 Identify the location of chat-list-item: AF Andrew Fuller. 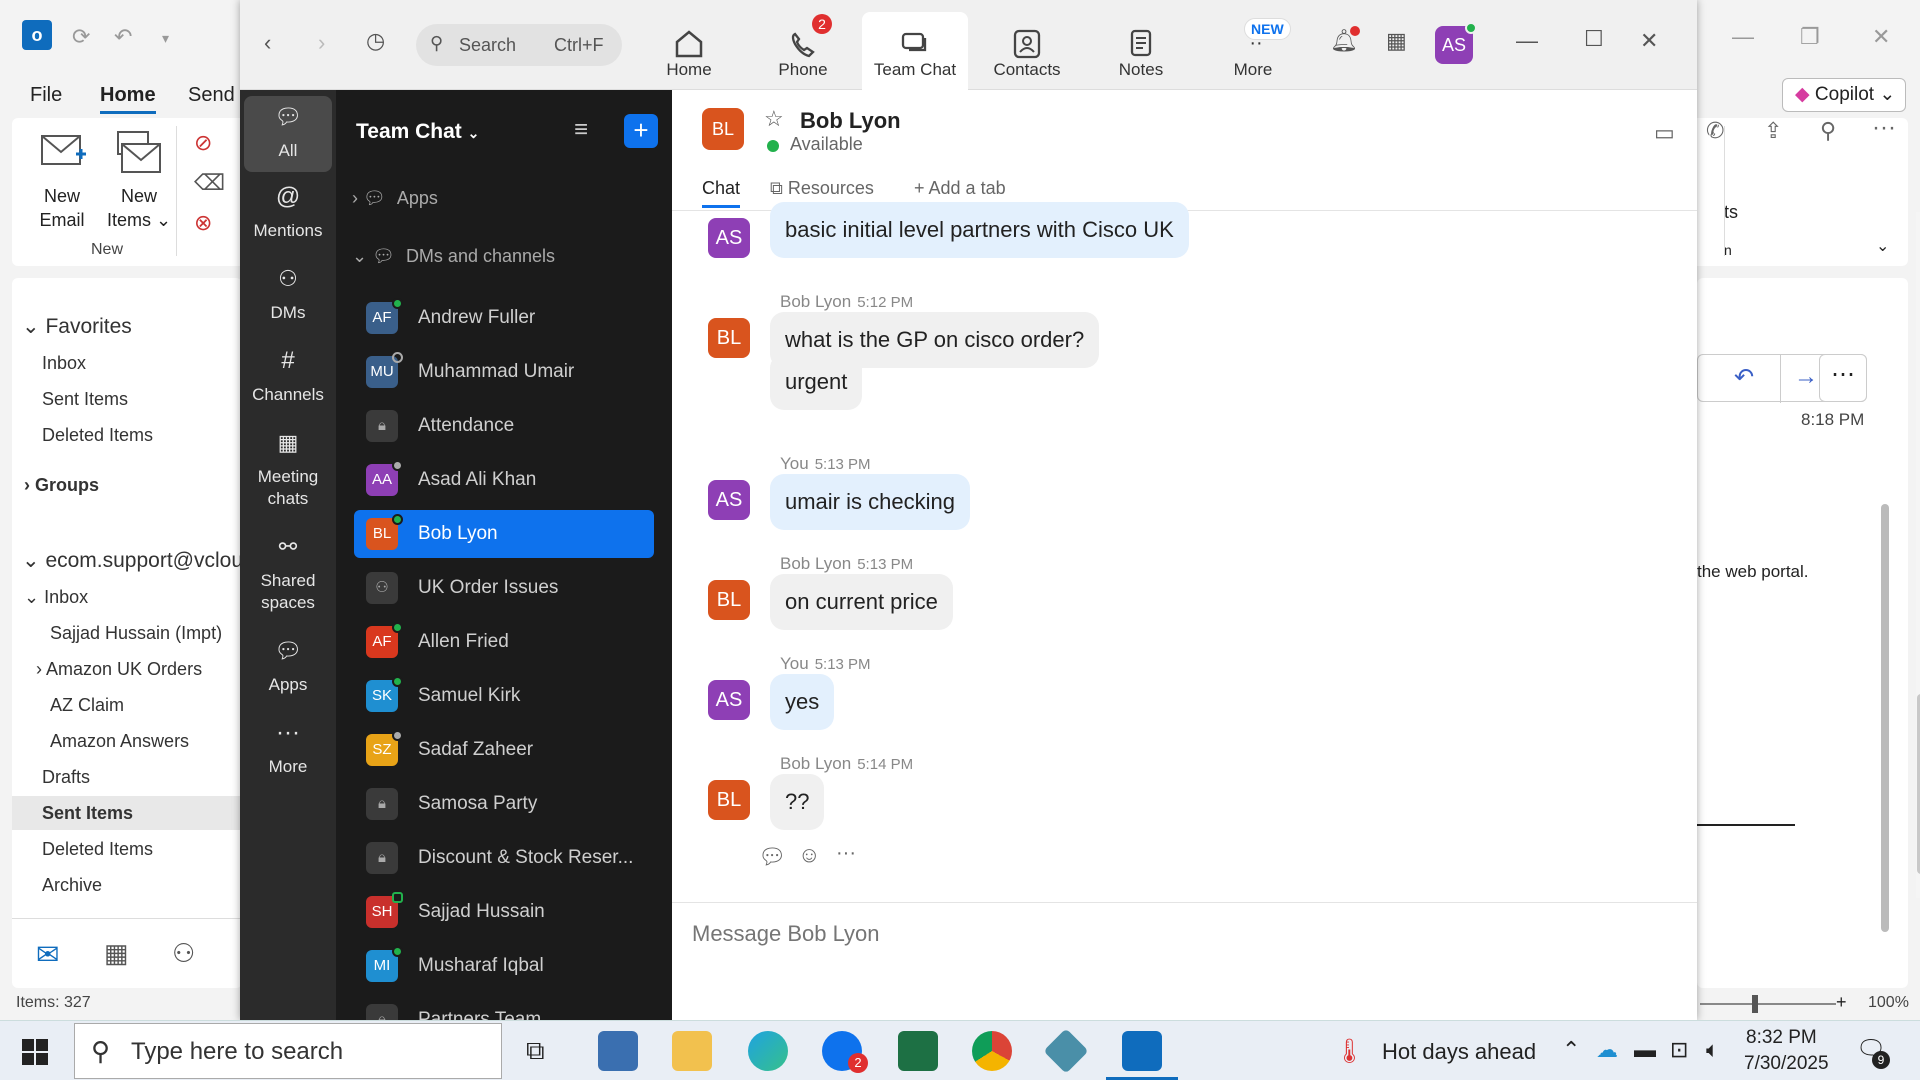
(504, 318).